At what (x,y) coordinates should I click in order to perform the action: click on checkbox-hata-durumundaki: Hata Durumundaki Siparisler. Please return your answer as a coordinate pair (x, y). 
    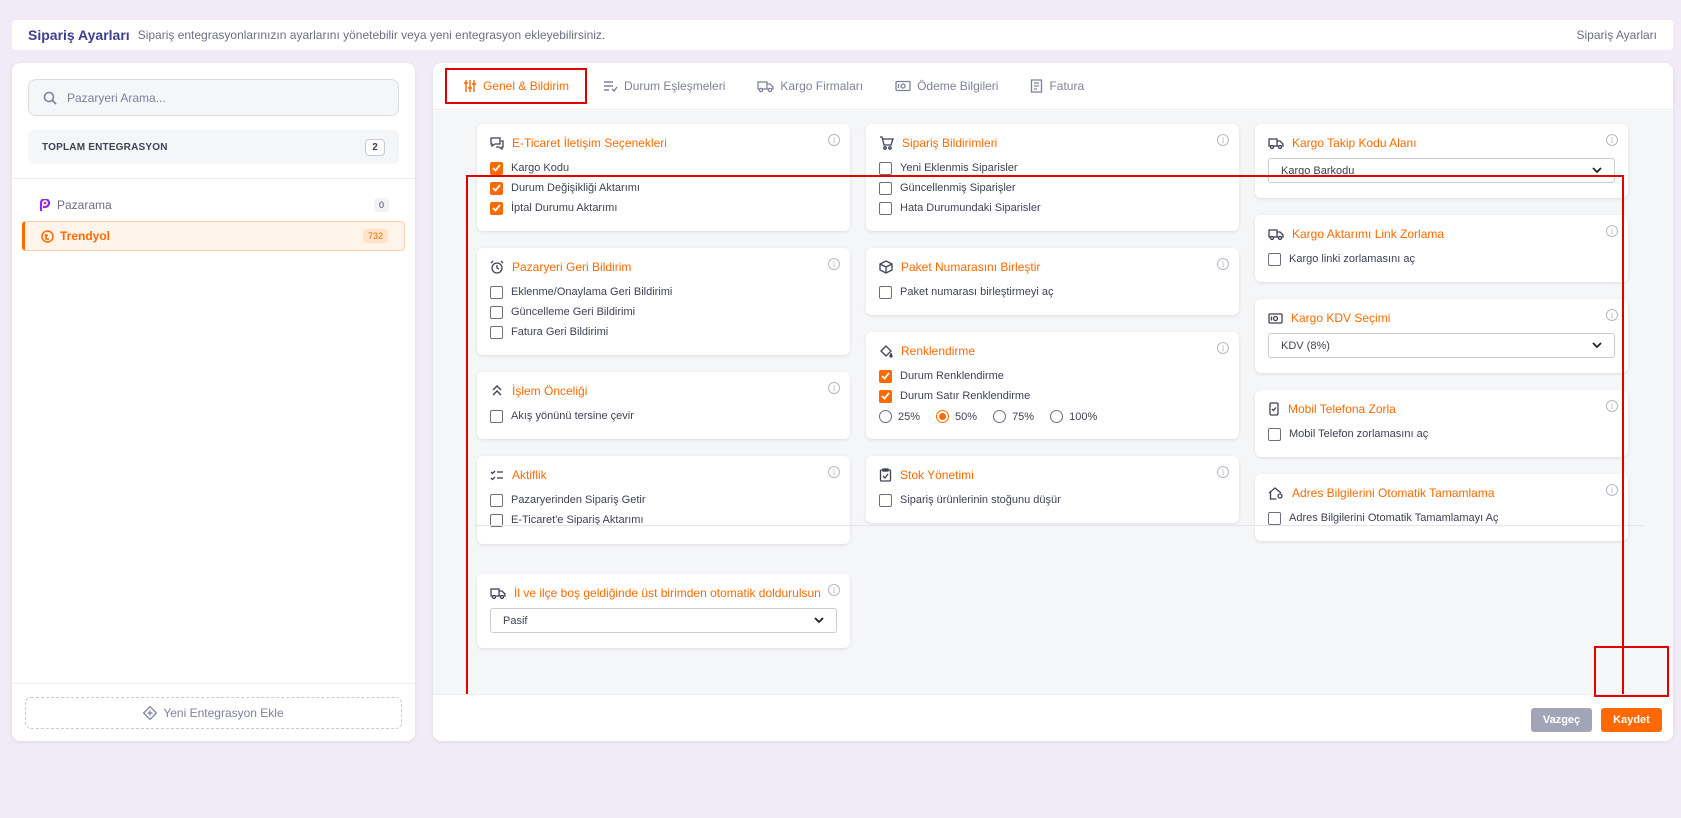
    Looking at the image, I should click on (1052, 208).